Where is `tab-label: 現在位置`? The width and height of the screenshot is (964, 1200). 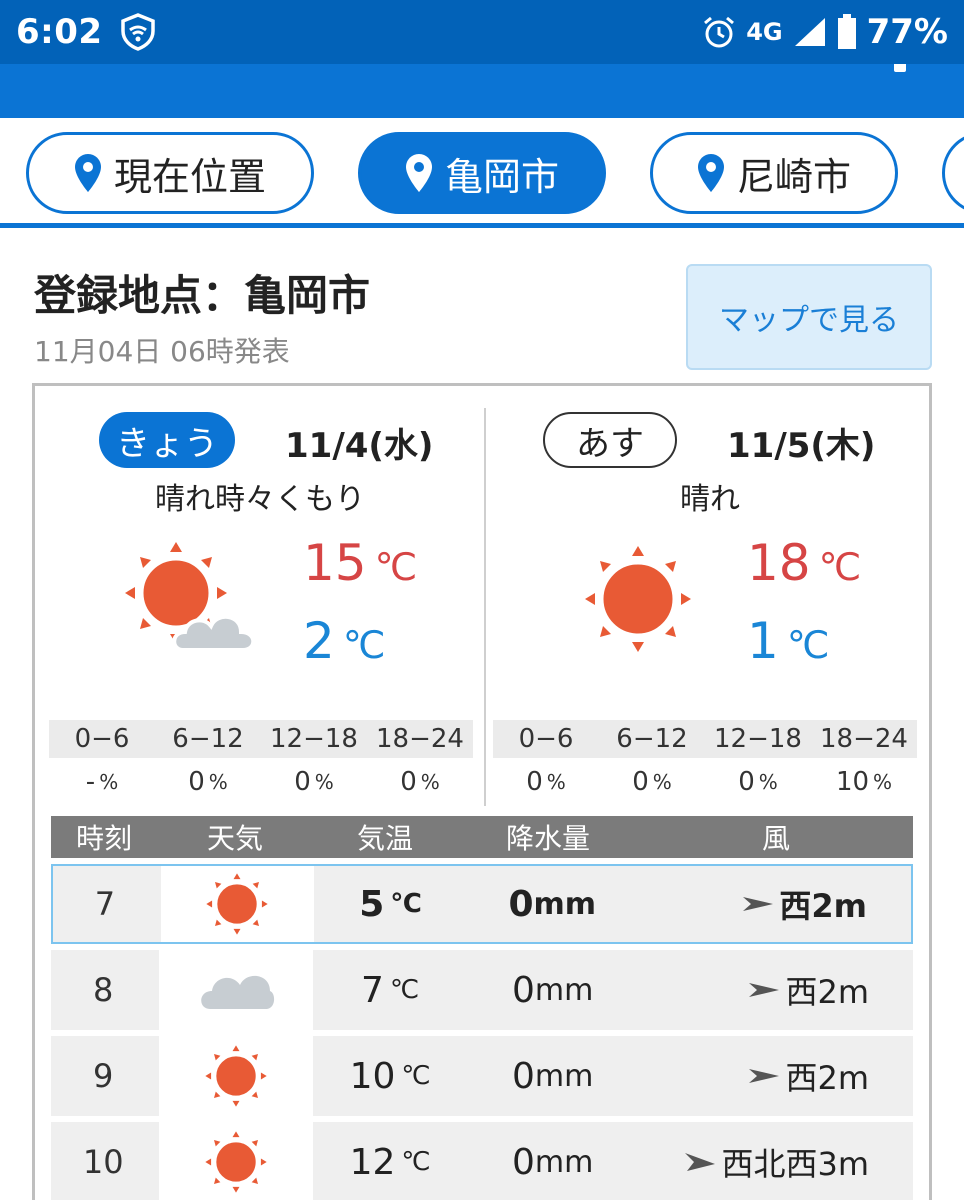
tab-label: 現在位置 is located at coordinates (189, 176).